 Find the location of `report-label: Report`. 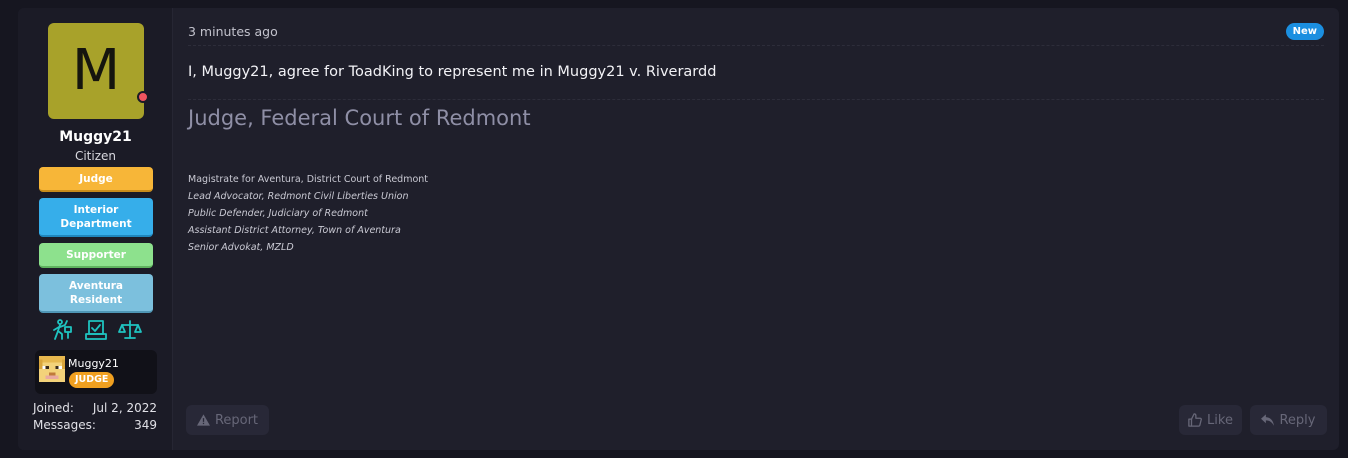

report-label: Report is located at coordinates (236, 420).